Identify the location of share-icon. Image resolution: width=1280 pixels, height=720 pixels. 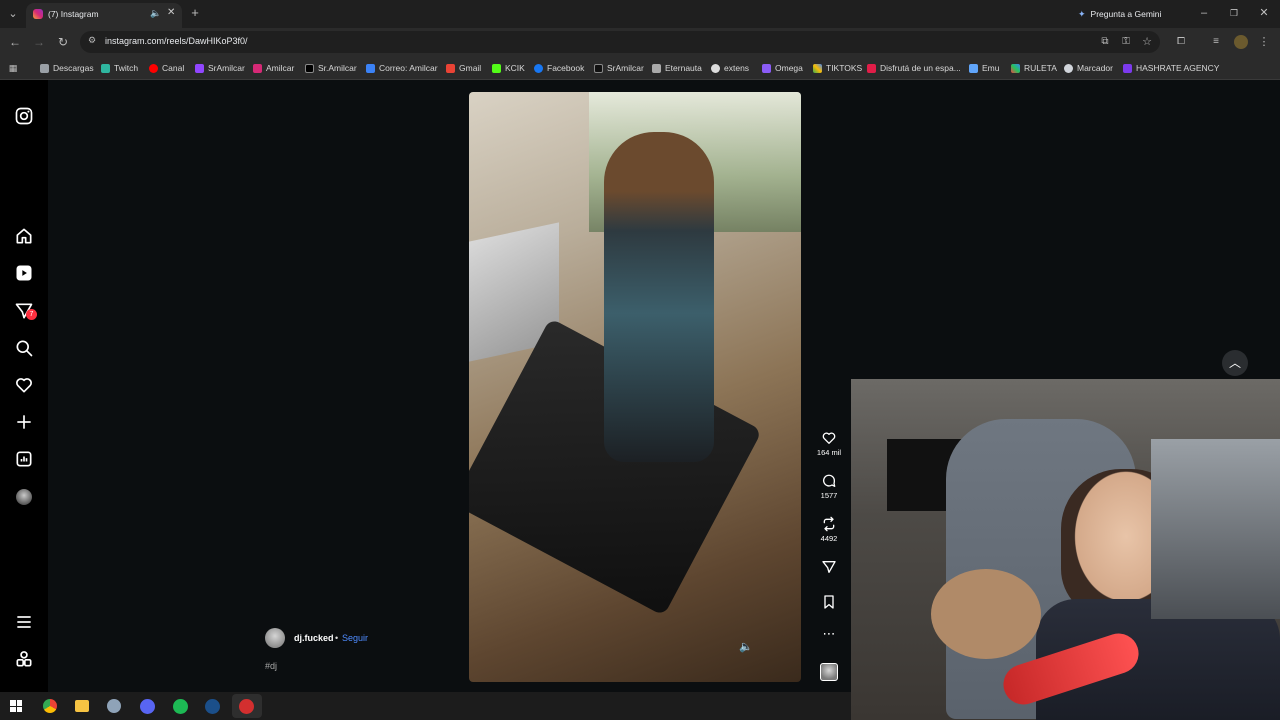
(829, 567).